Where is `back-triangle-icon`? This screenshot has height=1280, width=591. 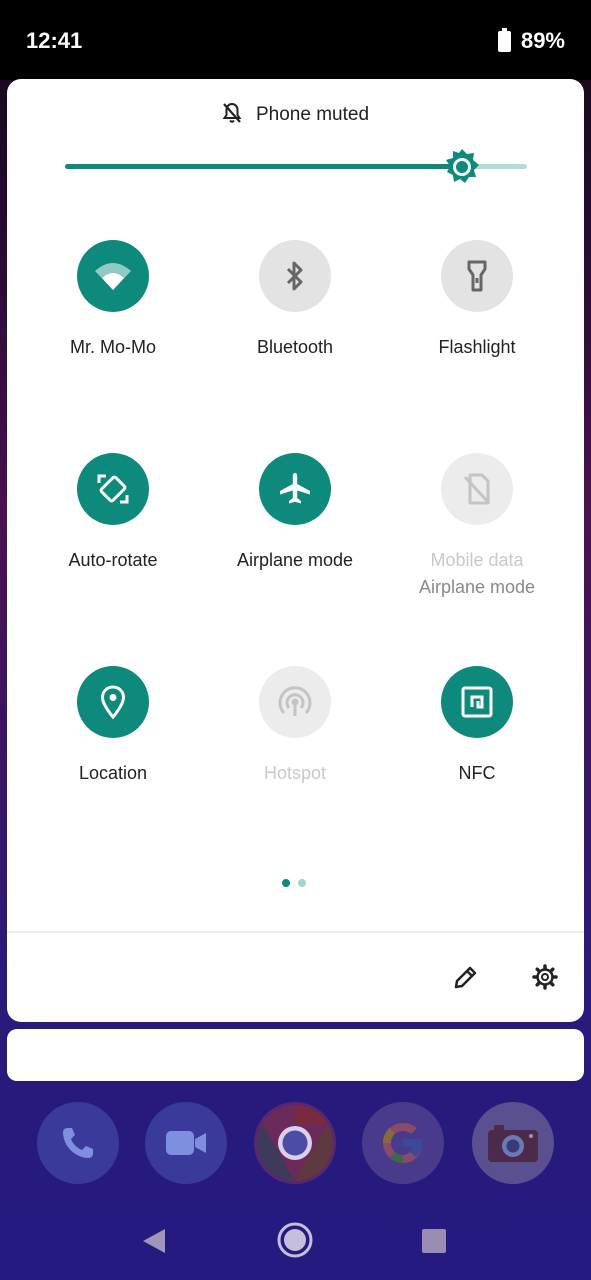 back-triangle-icon is located at coordinates (154, 1241).